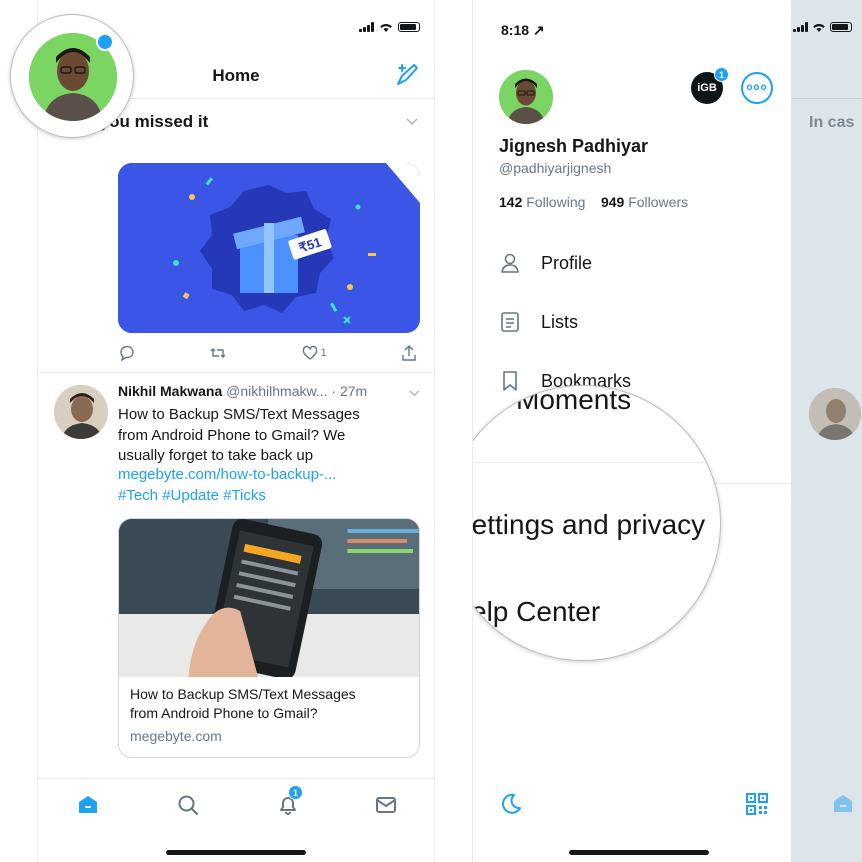 Image resolution: width=862 pixels, height=862 pixels. I want to click on menu-item-settings-and-privacy: Settings and privacy, so click(589, 525).